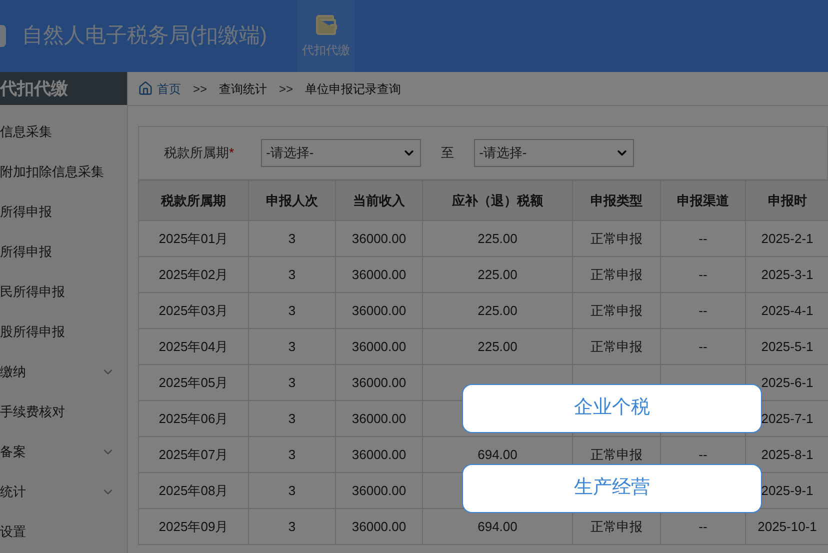  Describe the element at coordinates (787, 526) in the screenshot. I see `table-cell: 2025-10-1` at that location.